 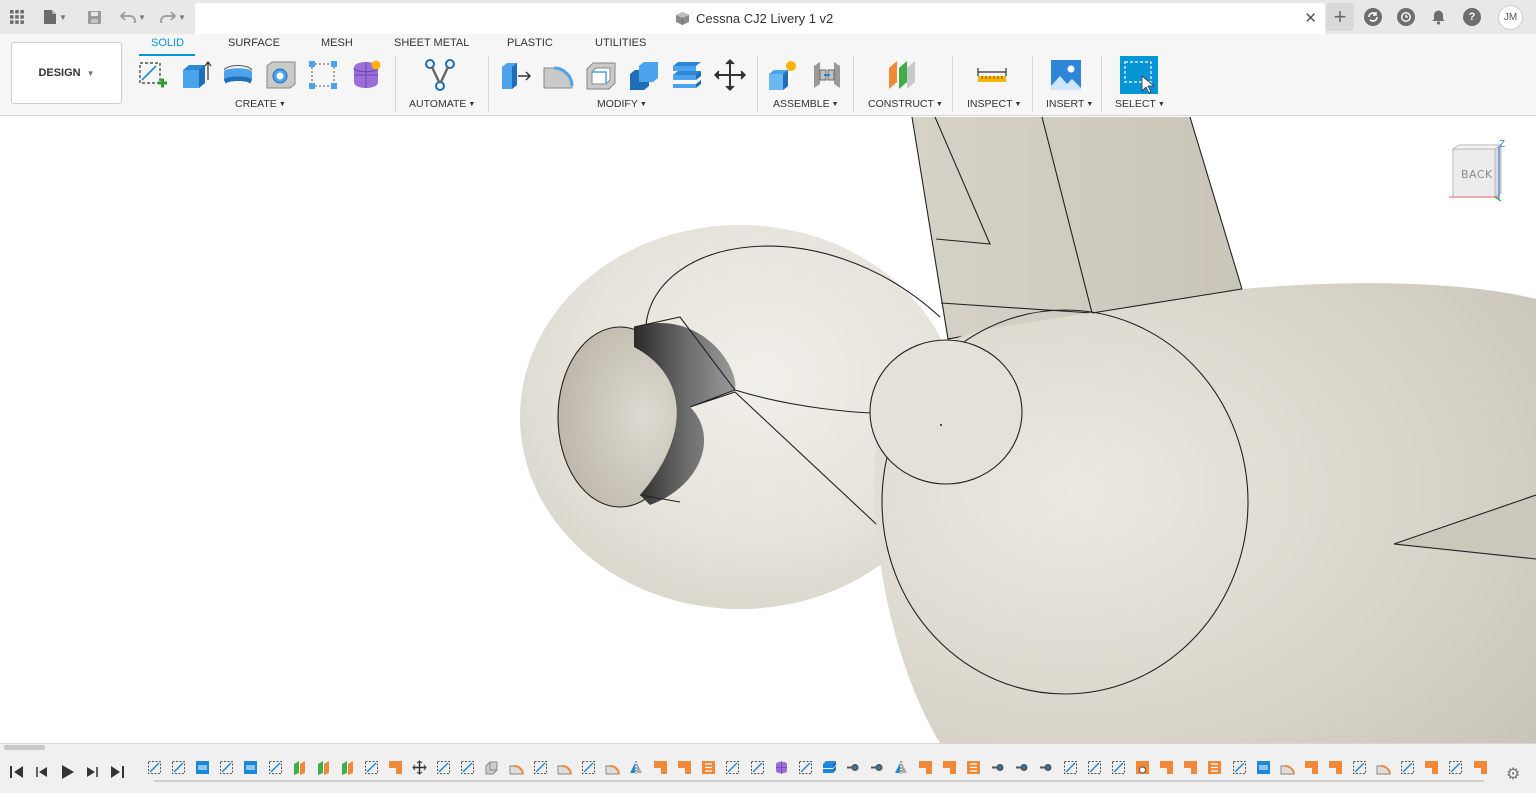 I want to click on close-tab-icon: ✕, so click(x=1310, y=18).